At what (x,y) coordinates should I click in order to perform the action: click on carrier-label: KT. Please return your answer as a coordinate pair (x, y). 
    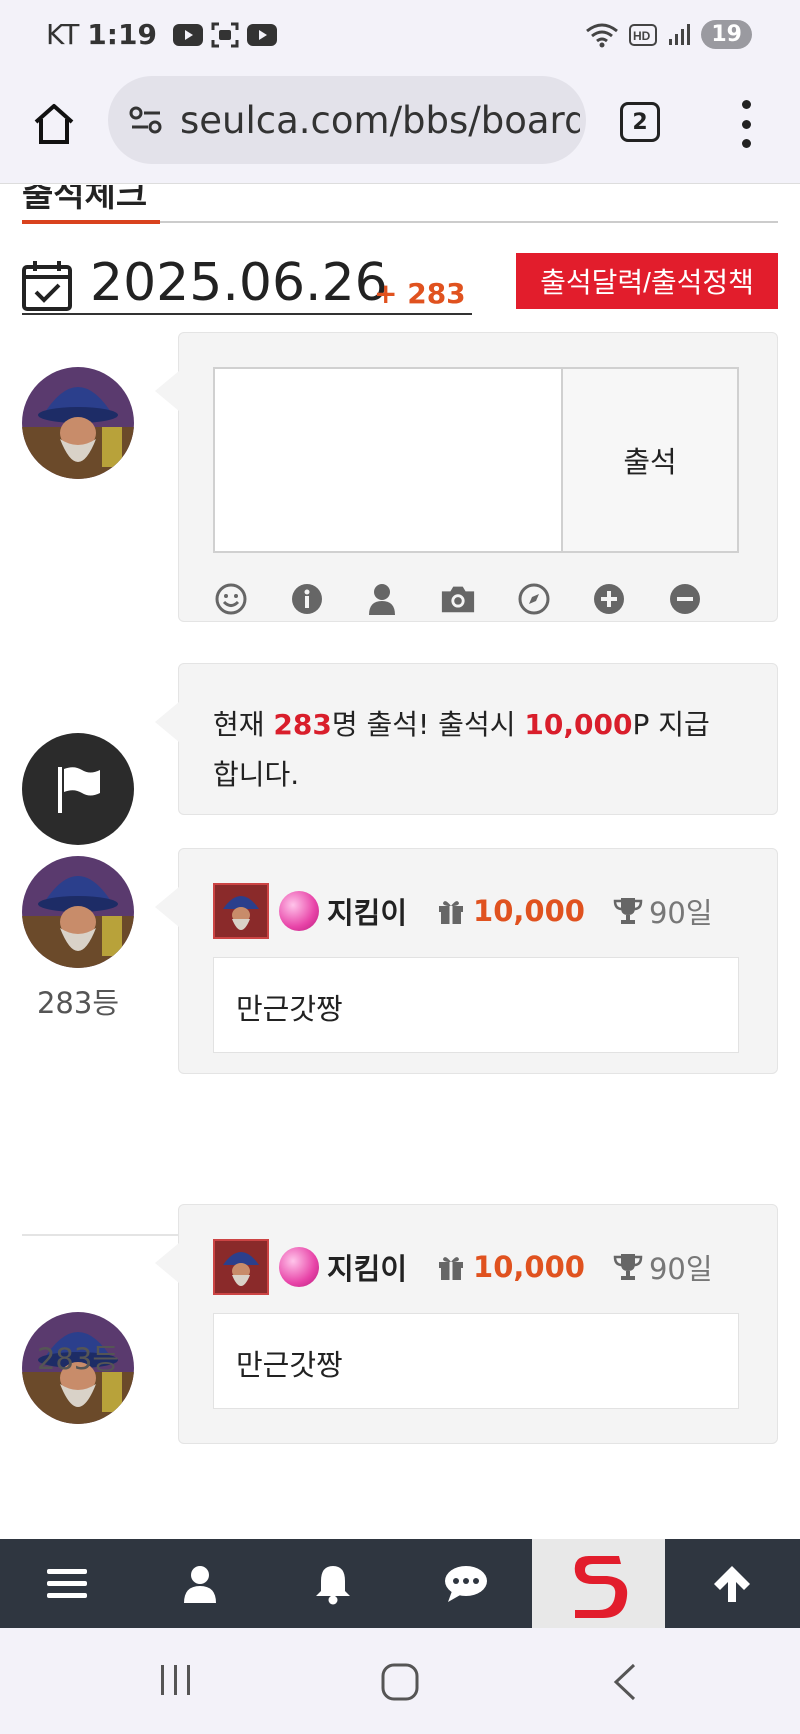
    Looking at the image, I should click on (63, 34).